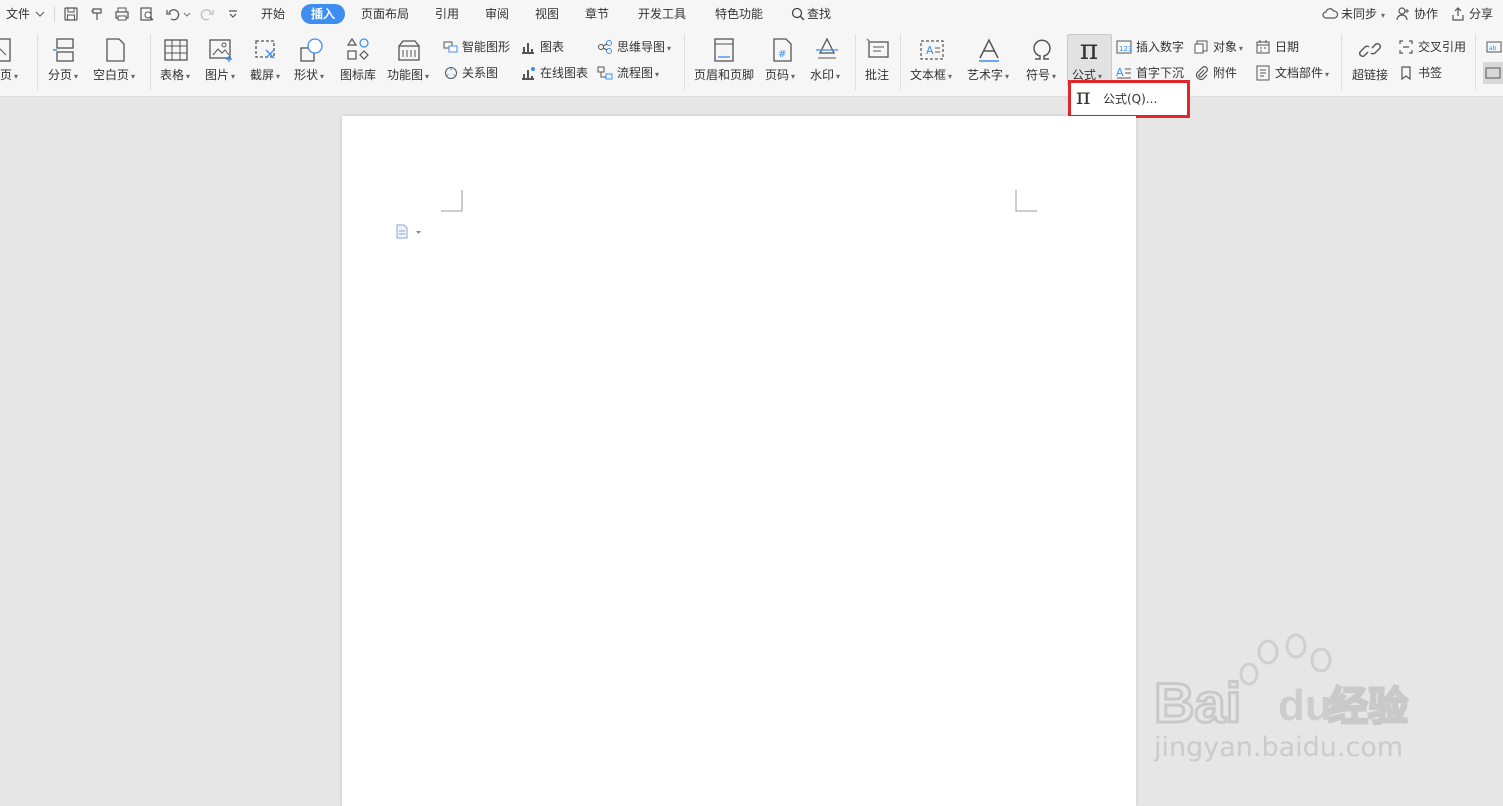 This screenshot has height=806, width=1503. I want to click on undo-dropdown-icon, so click(187, 14).